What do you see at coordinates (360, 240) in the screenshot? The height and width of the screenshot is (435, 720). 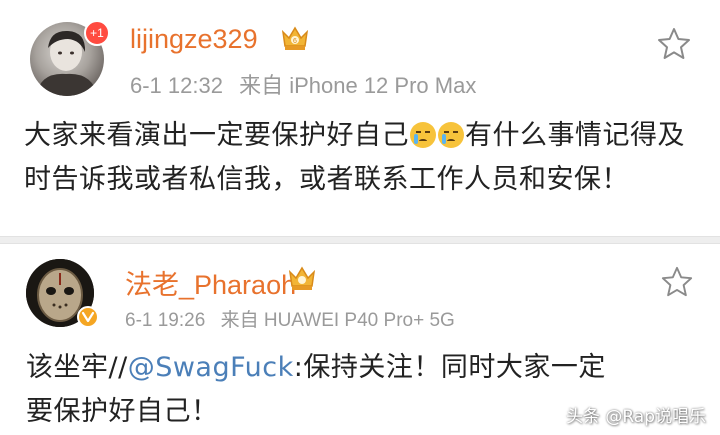 I see `post-divider` at bounding box center [360, 240].